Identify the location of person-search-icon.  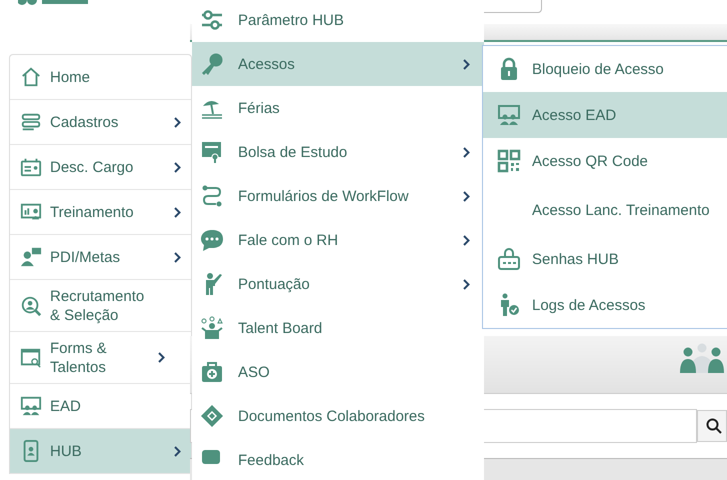
(31, 305).